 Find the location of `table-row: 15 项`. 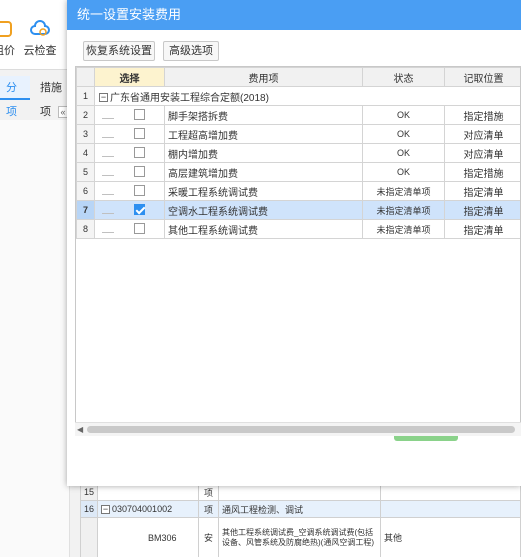

table-row: 15 项 is located at coordinates (300, 492).